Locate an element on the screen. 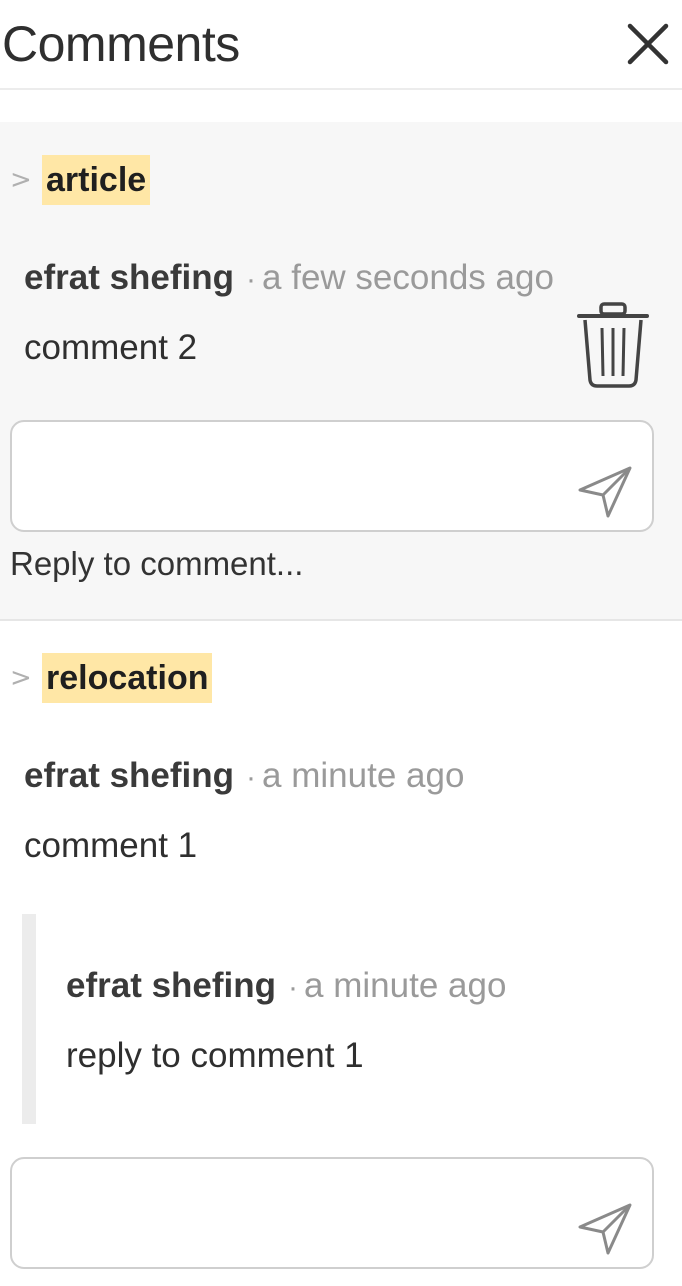 The height and width of the screenshot is (1286, 682). reply-timestamp: a minute ago is located at coordinates (405, 985).